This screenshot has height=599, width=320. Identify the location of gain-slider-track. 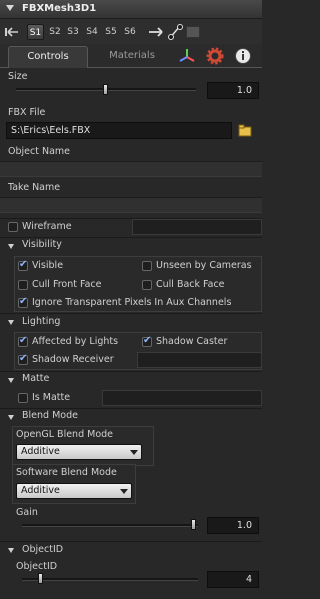
(110, 525).